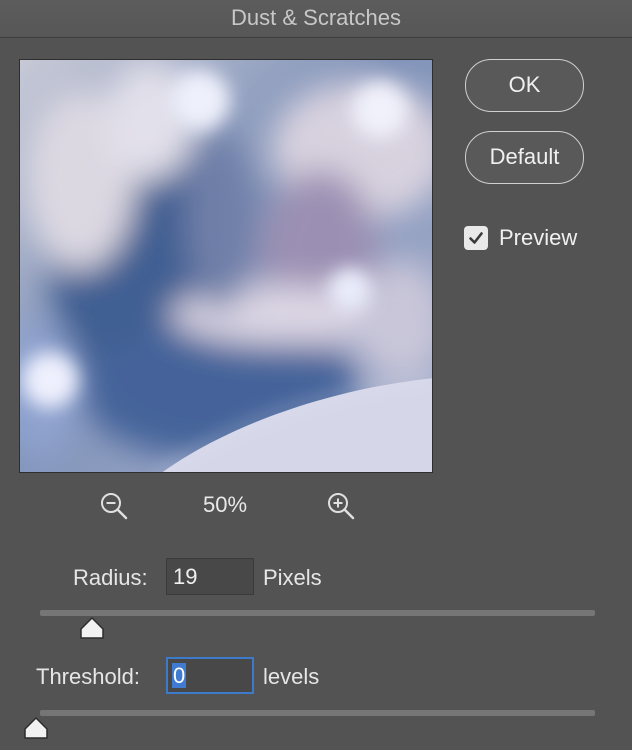 The height and width of the screenshot is (750, 632). Describe the element at coordinates (114, 506) in the screenshot. I see `zoom-out-icon` at that location.